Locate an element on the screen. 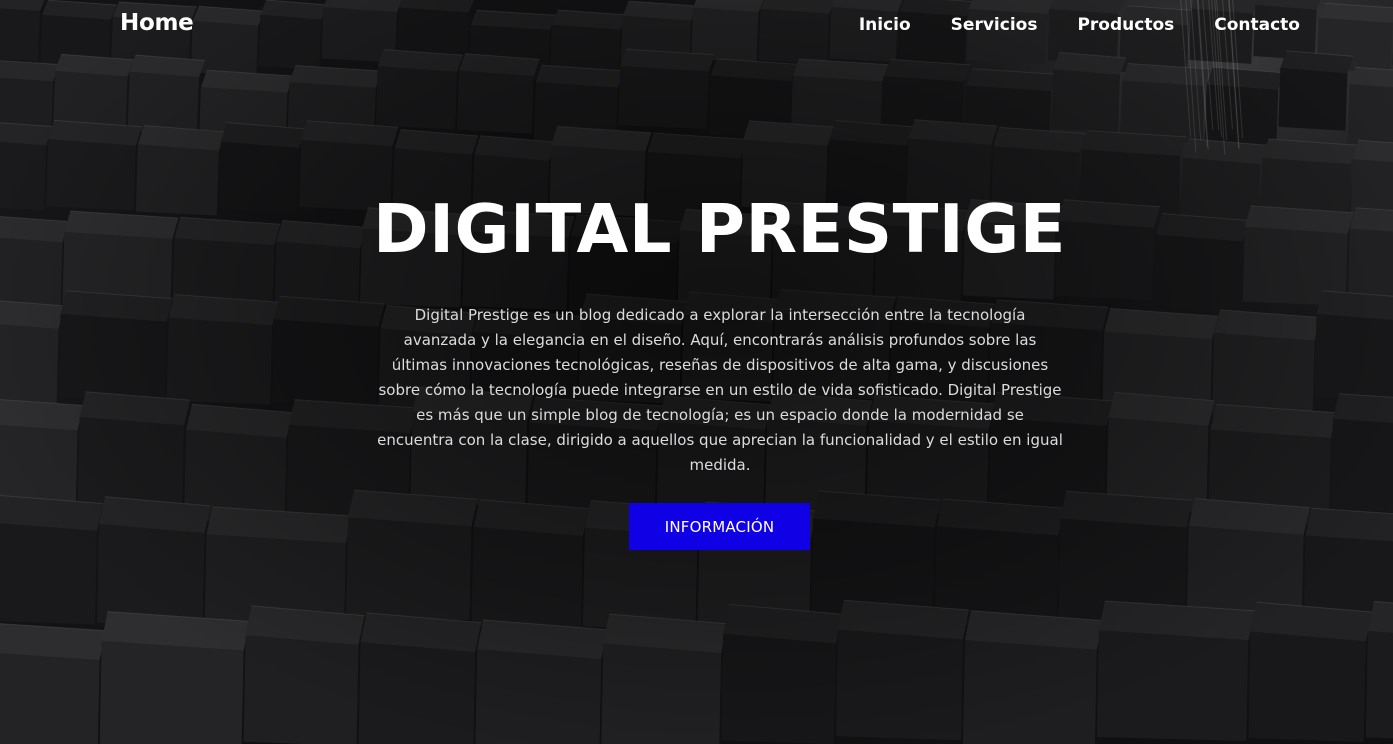 The image size is (1393, 744). nav-item-contacto: Contacto is located at coordinates (1257, 25).